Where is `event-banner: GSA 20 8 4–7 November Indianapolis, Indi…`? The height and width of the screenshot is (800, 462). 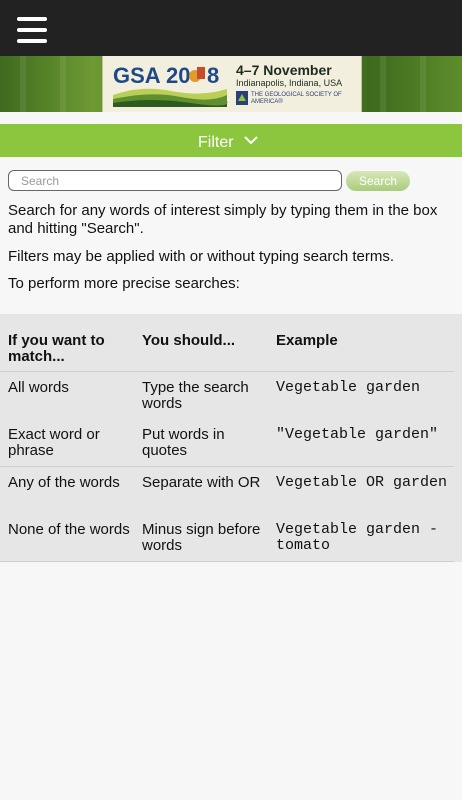
event-banner: GSA 20 8 4–7 November Indianapolis, Indi… is located at coordinates (231, 84).